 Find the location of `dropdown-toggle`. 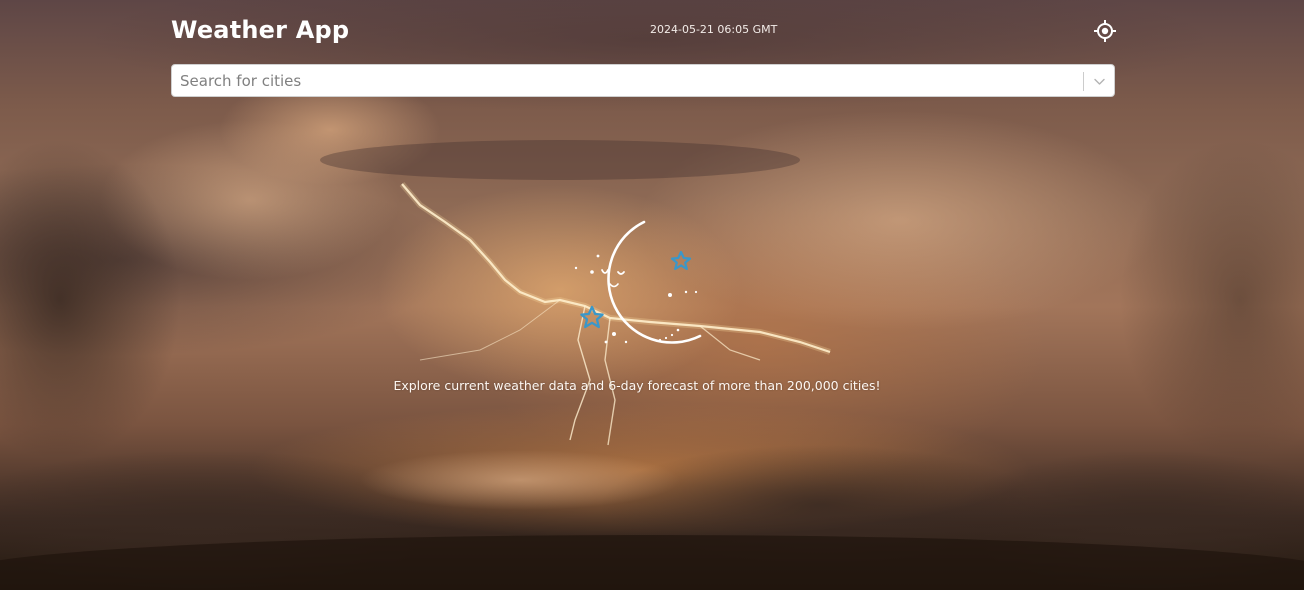

dropdown-toggle is located at coordinates (1099, 81).